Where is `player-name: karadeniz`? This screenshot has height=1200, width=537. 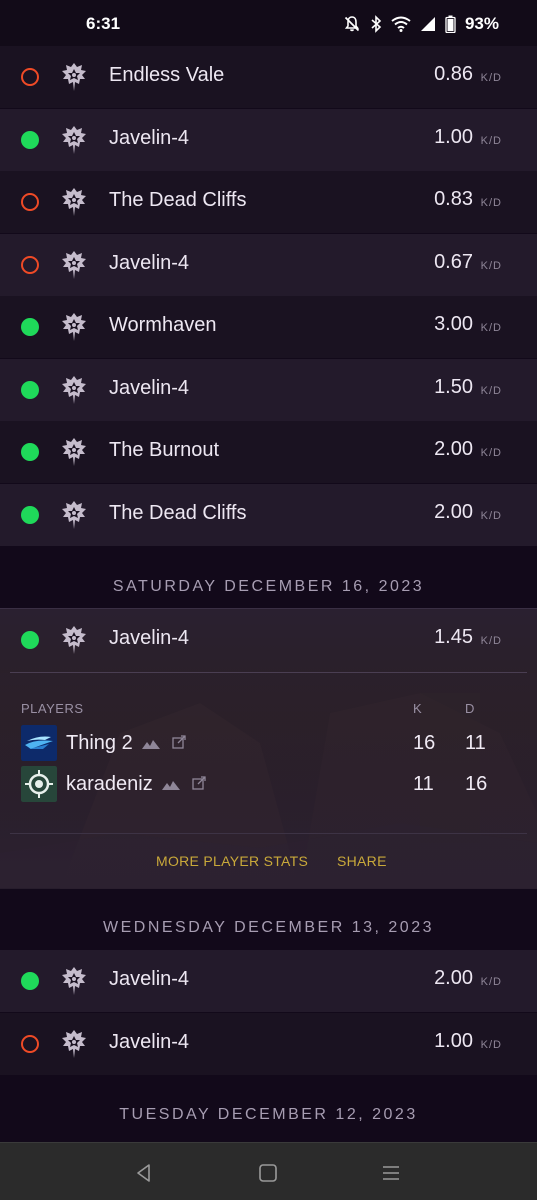 player-name: karadeniz is located at coordinates (136, 784).